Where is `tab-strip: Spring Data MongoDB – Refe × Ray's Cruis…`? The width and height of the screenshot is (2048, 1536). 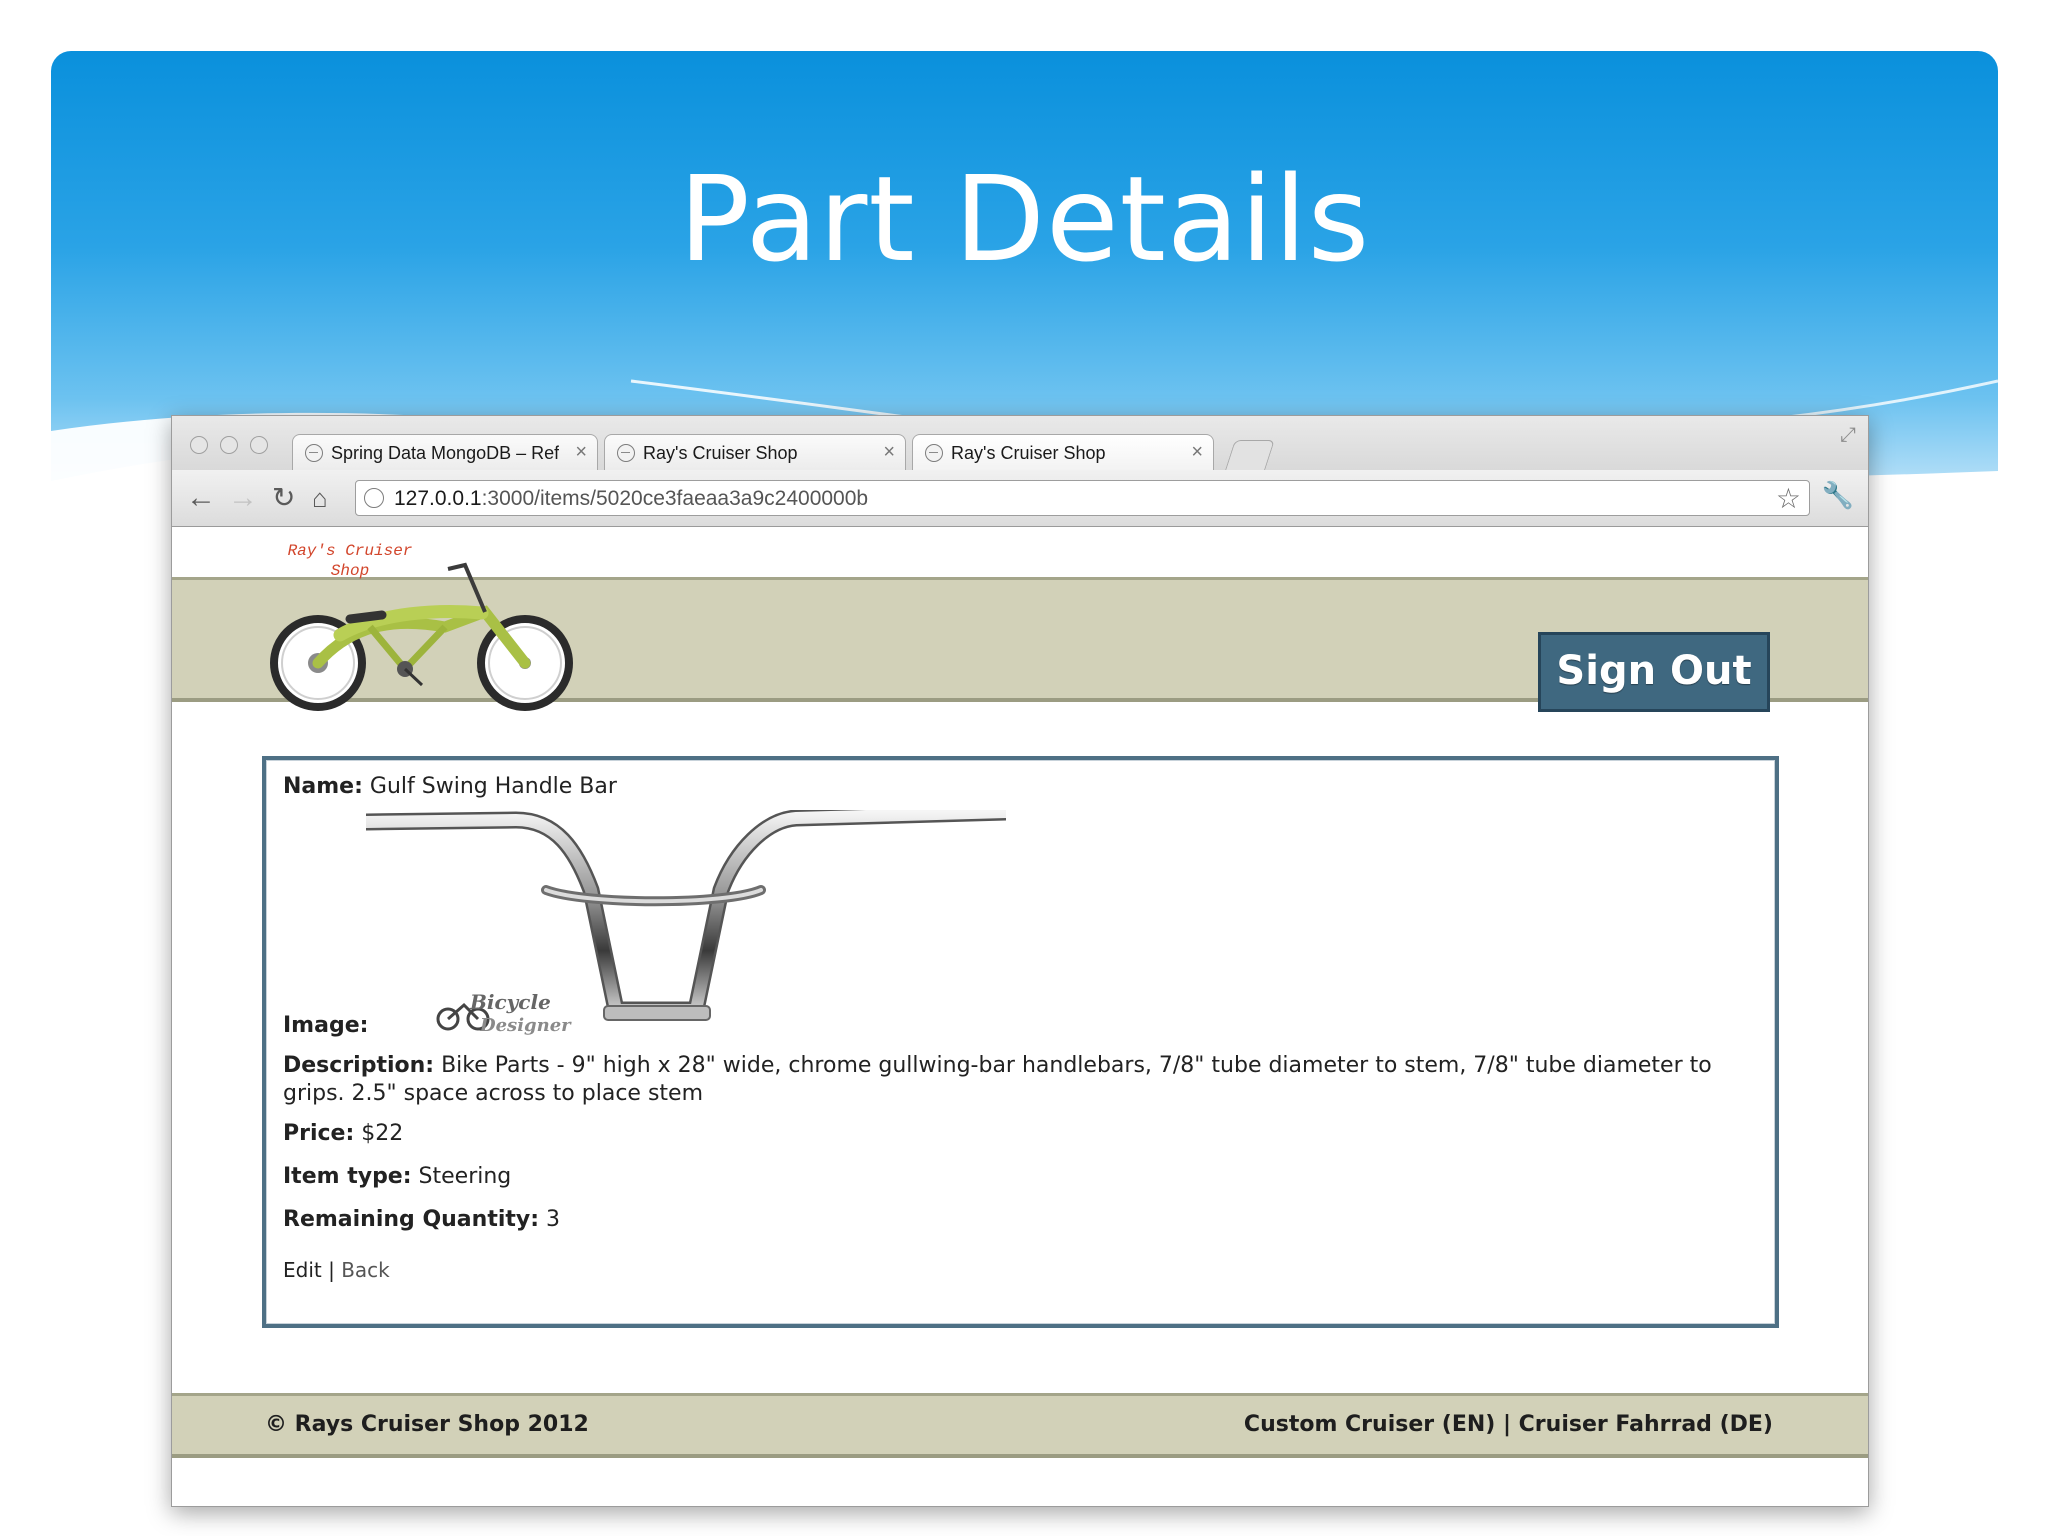
tab-strip: Spring Data MongoDB – Refe × Ray's Cruis… is located at coordinates (1020, 443).